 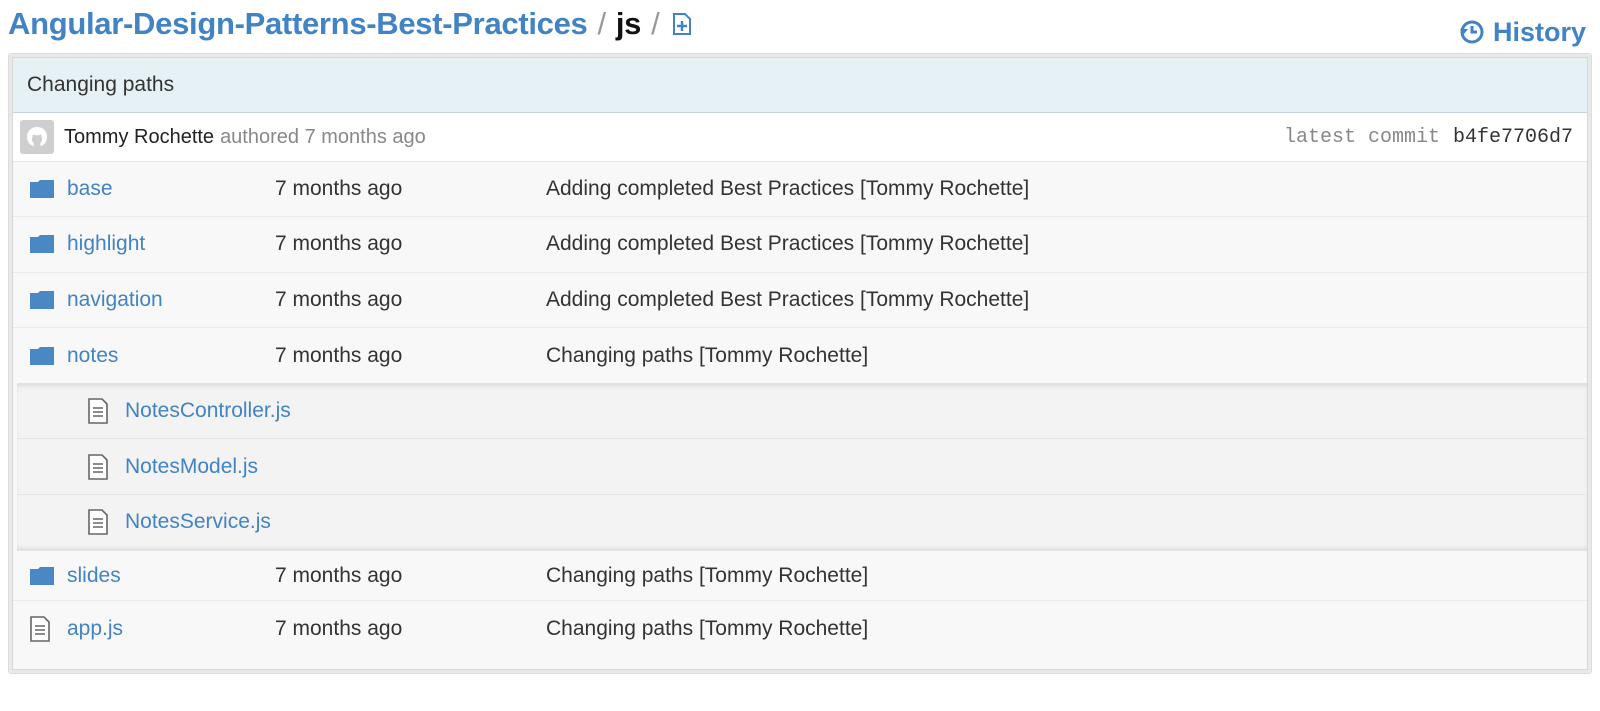 I want to click on sub-file-name-link: NotesController.js, so click(x=208, y=411).